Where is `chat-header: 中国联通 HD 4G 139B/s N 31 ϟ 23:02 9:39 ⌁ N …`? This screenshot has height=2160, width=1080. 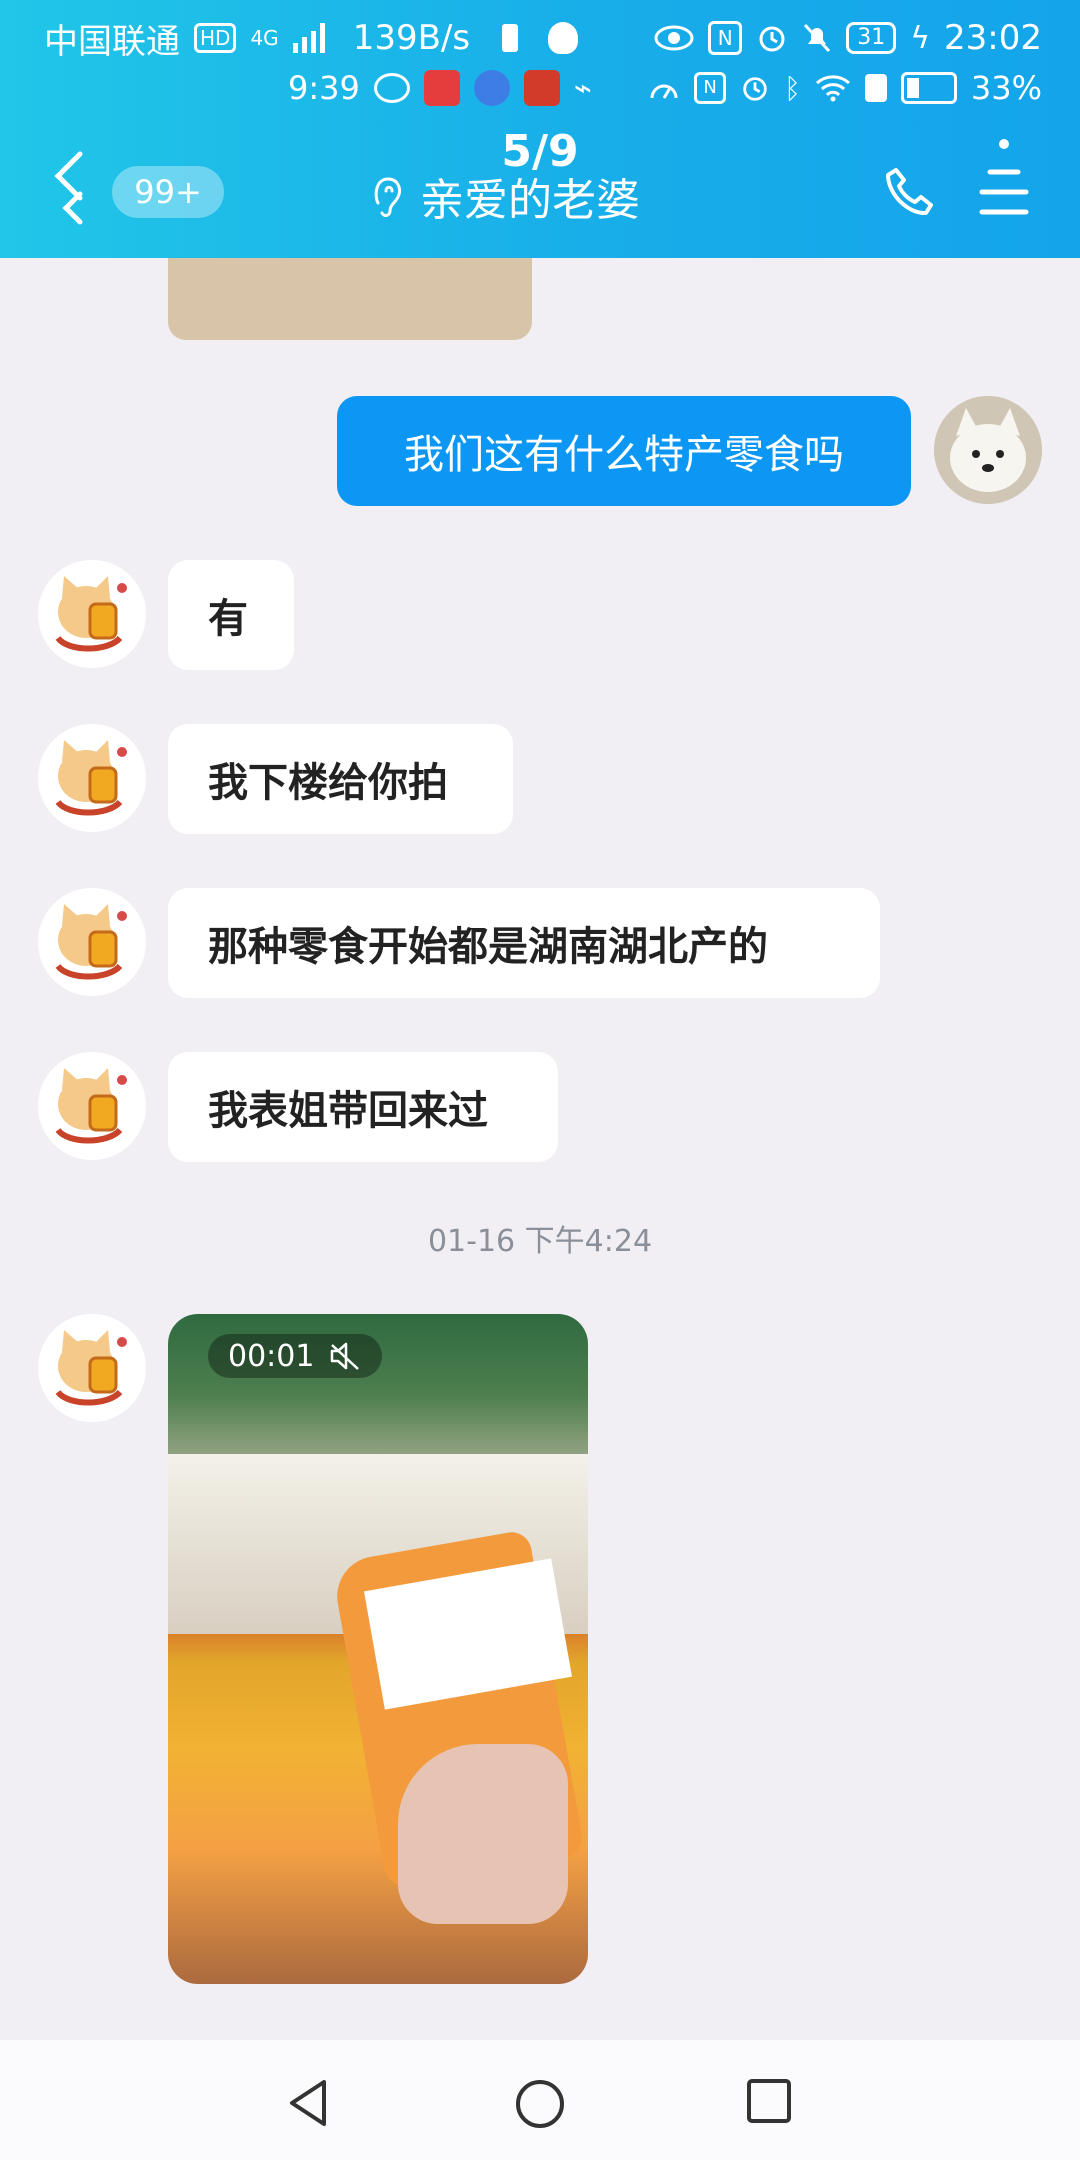 chat-header: 中国联通 HD 4G 139B/s N 31 ϟ 23:02 9:39 ⌁ N … is located at coordinates (540, 129).